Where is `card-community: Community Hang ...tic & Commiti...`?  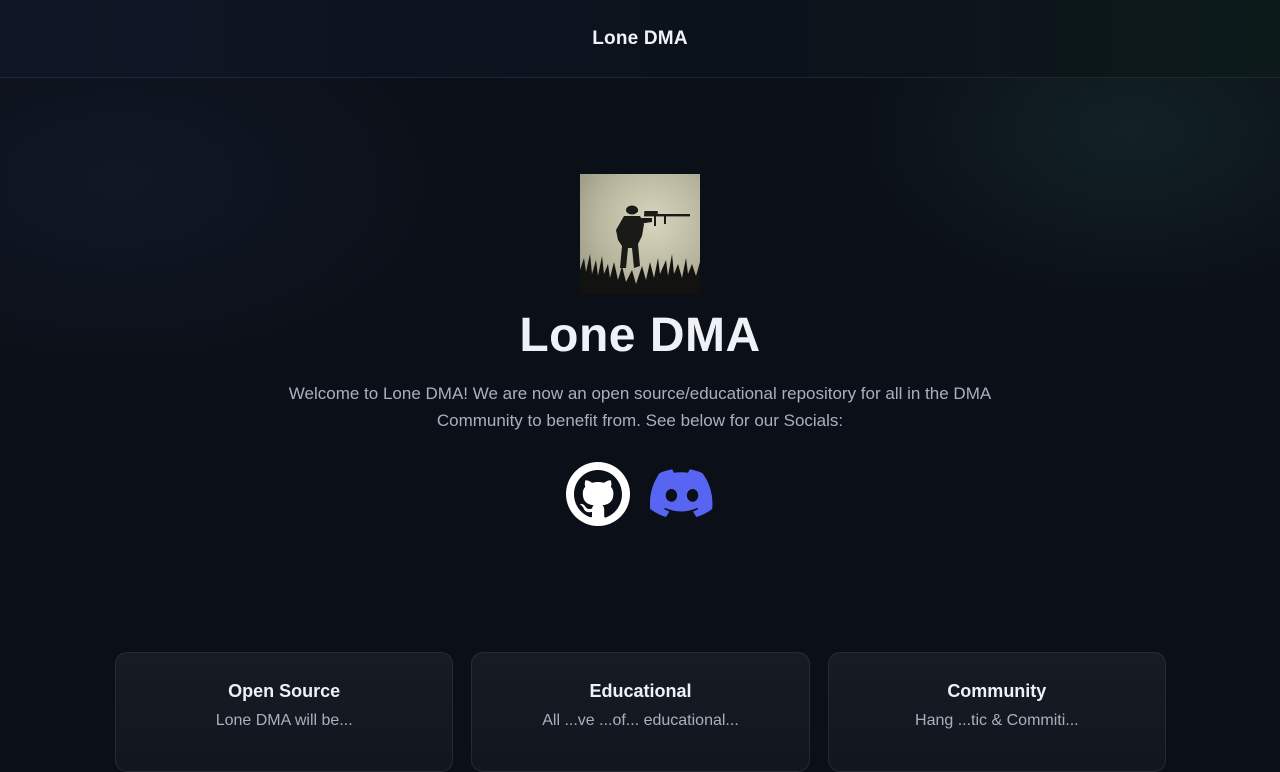 card-community: Community Hang ...tic & Commiti... is located at coordinates (996, 712).